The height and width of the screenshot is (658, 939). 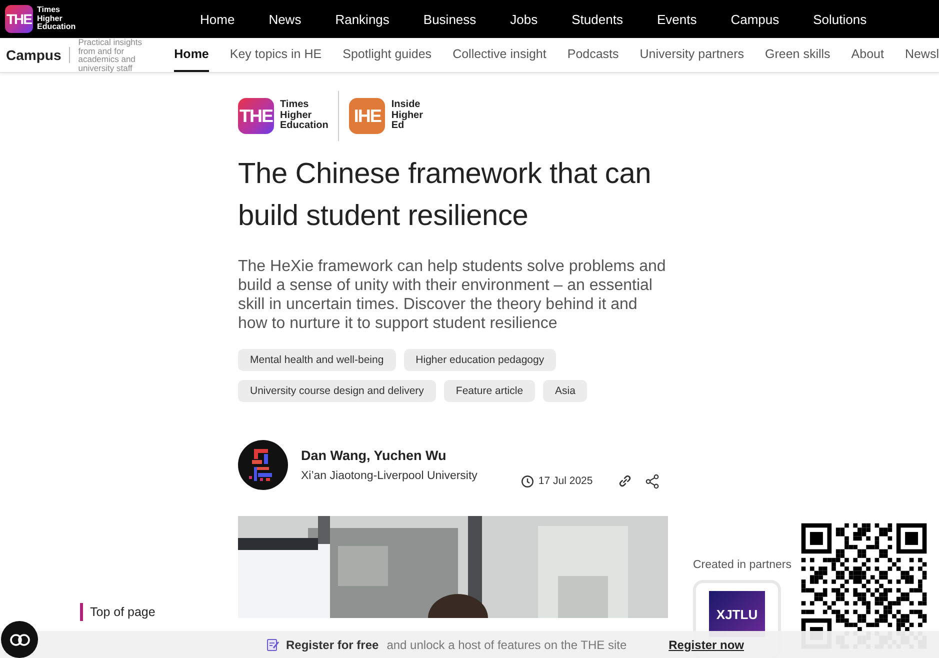 What do you see at coordinates (797, 55) in the screenshot?
I see `subnav-tab: Green skills` at bounding box center [797, 55].